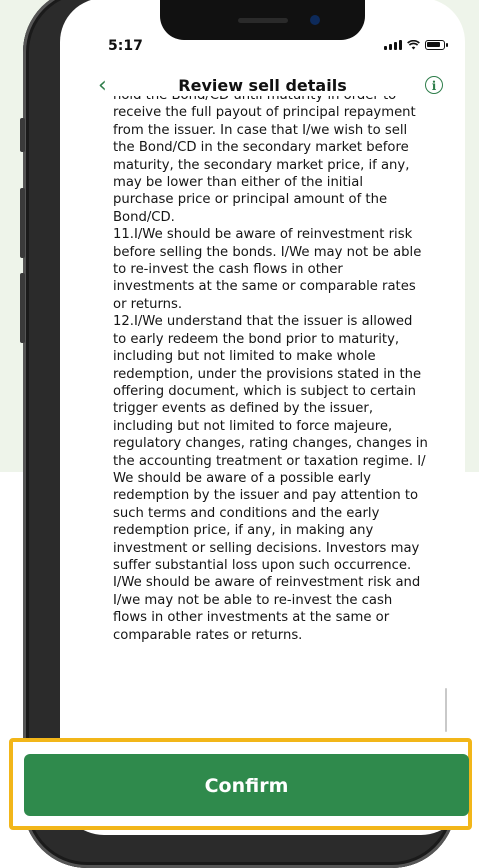 The image size is (479, 868). I want to click on volume-down-button, so click(22, 308).